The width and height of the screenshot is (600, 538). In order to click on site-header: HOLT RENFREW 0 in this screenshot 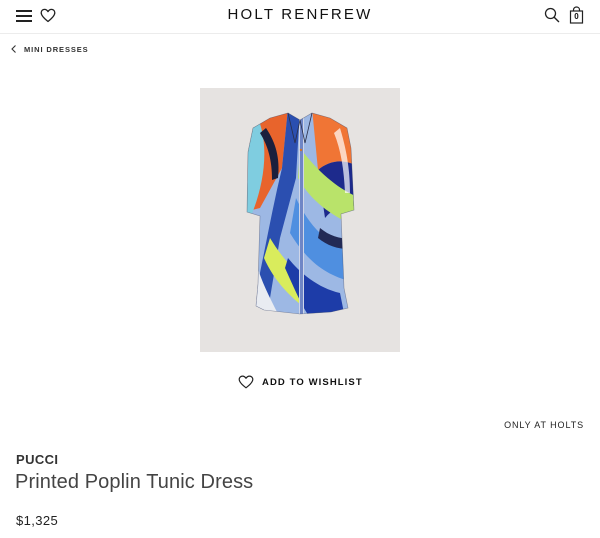, I will do `click(300, 17)`.